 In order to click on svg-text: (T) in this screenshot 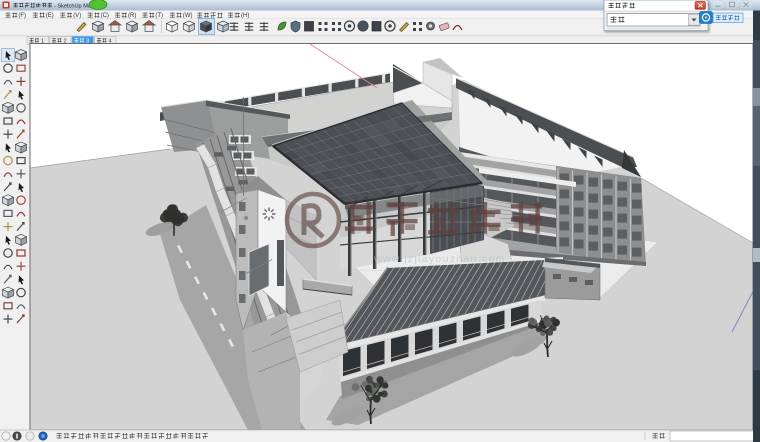, I will do `click(159, 16)`.